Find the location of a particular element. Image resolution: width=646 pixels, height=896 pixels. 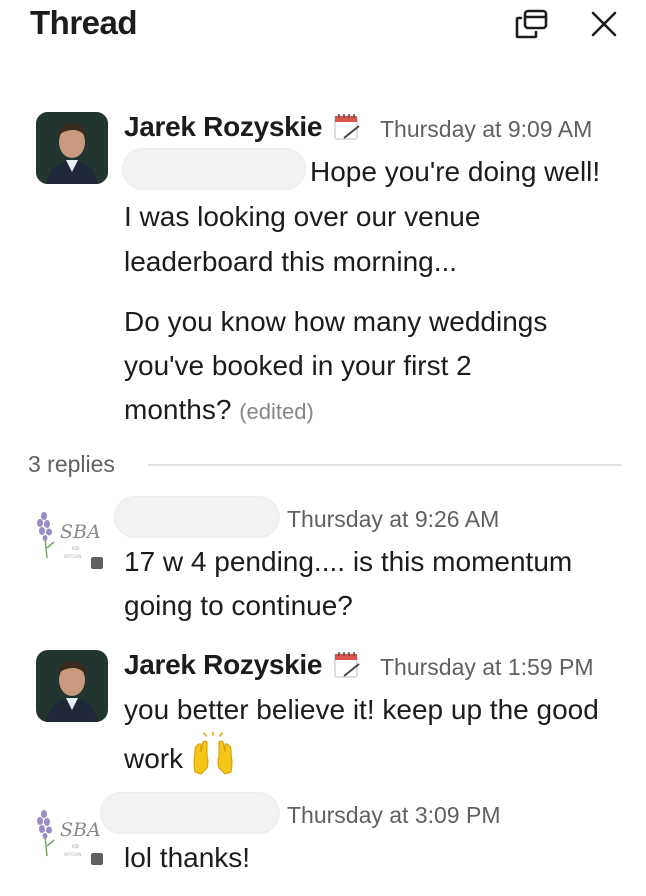

divider is located at coordinates (385, 465).